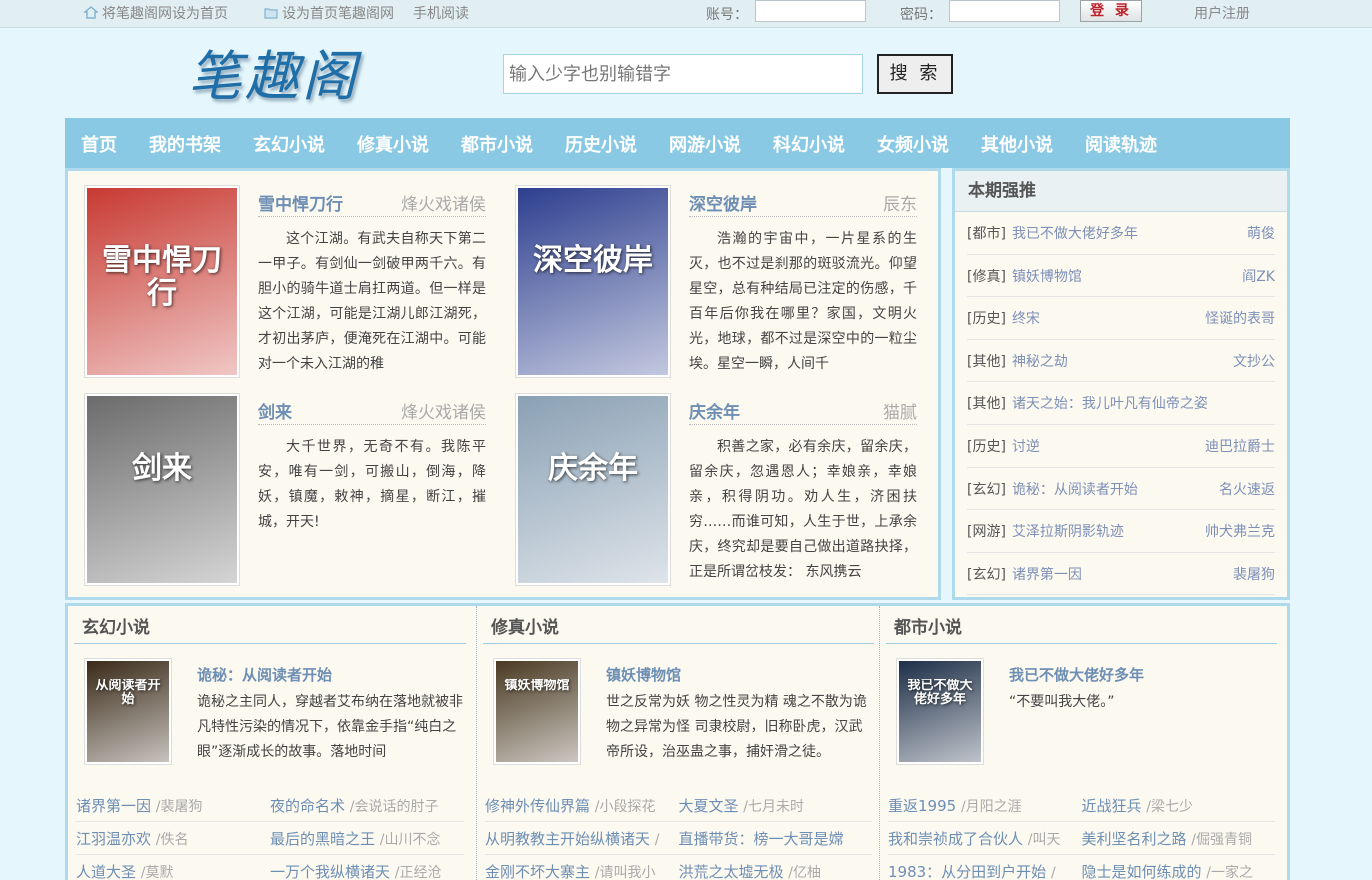 The height and width of the screenshot is (880, 1372). Describe the element at coordinates (1229, 872) in the screenshot. I see `book-author: /一家之` at that location.